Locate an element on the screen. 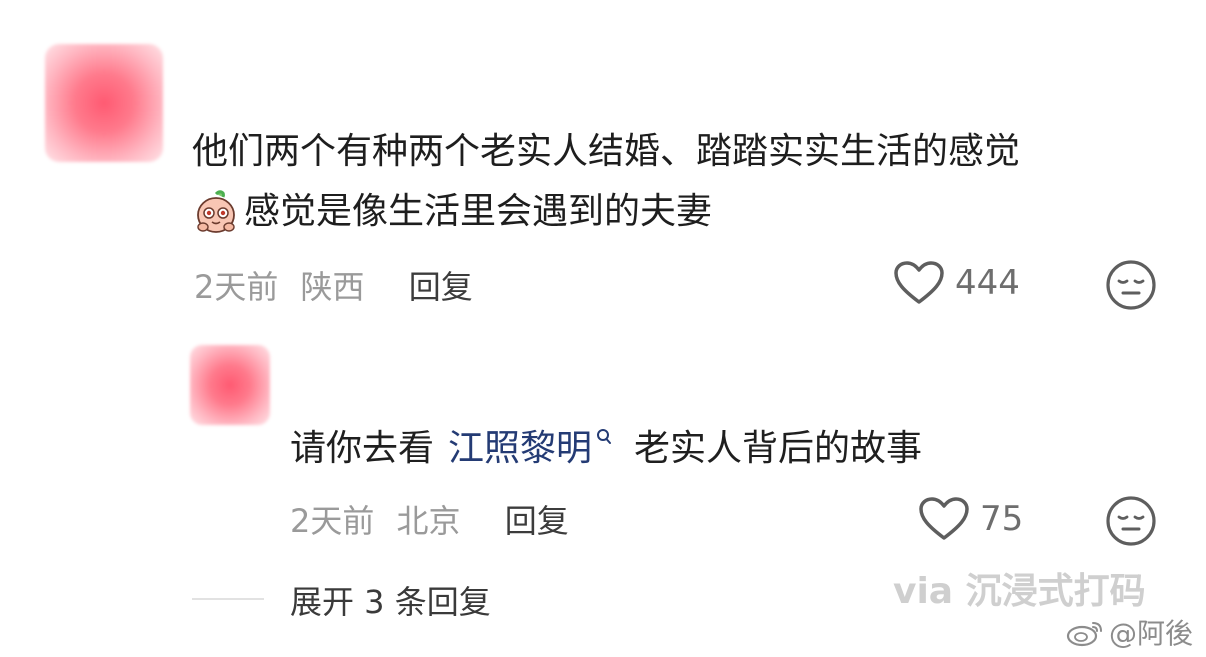 This screenshot has width=1206, height=657. comment-like-count: 444 is located at coordinates (987, 283).